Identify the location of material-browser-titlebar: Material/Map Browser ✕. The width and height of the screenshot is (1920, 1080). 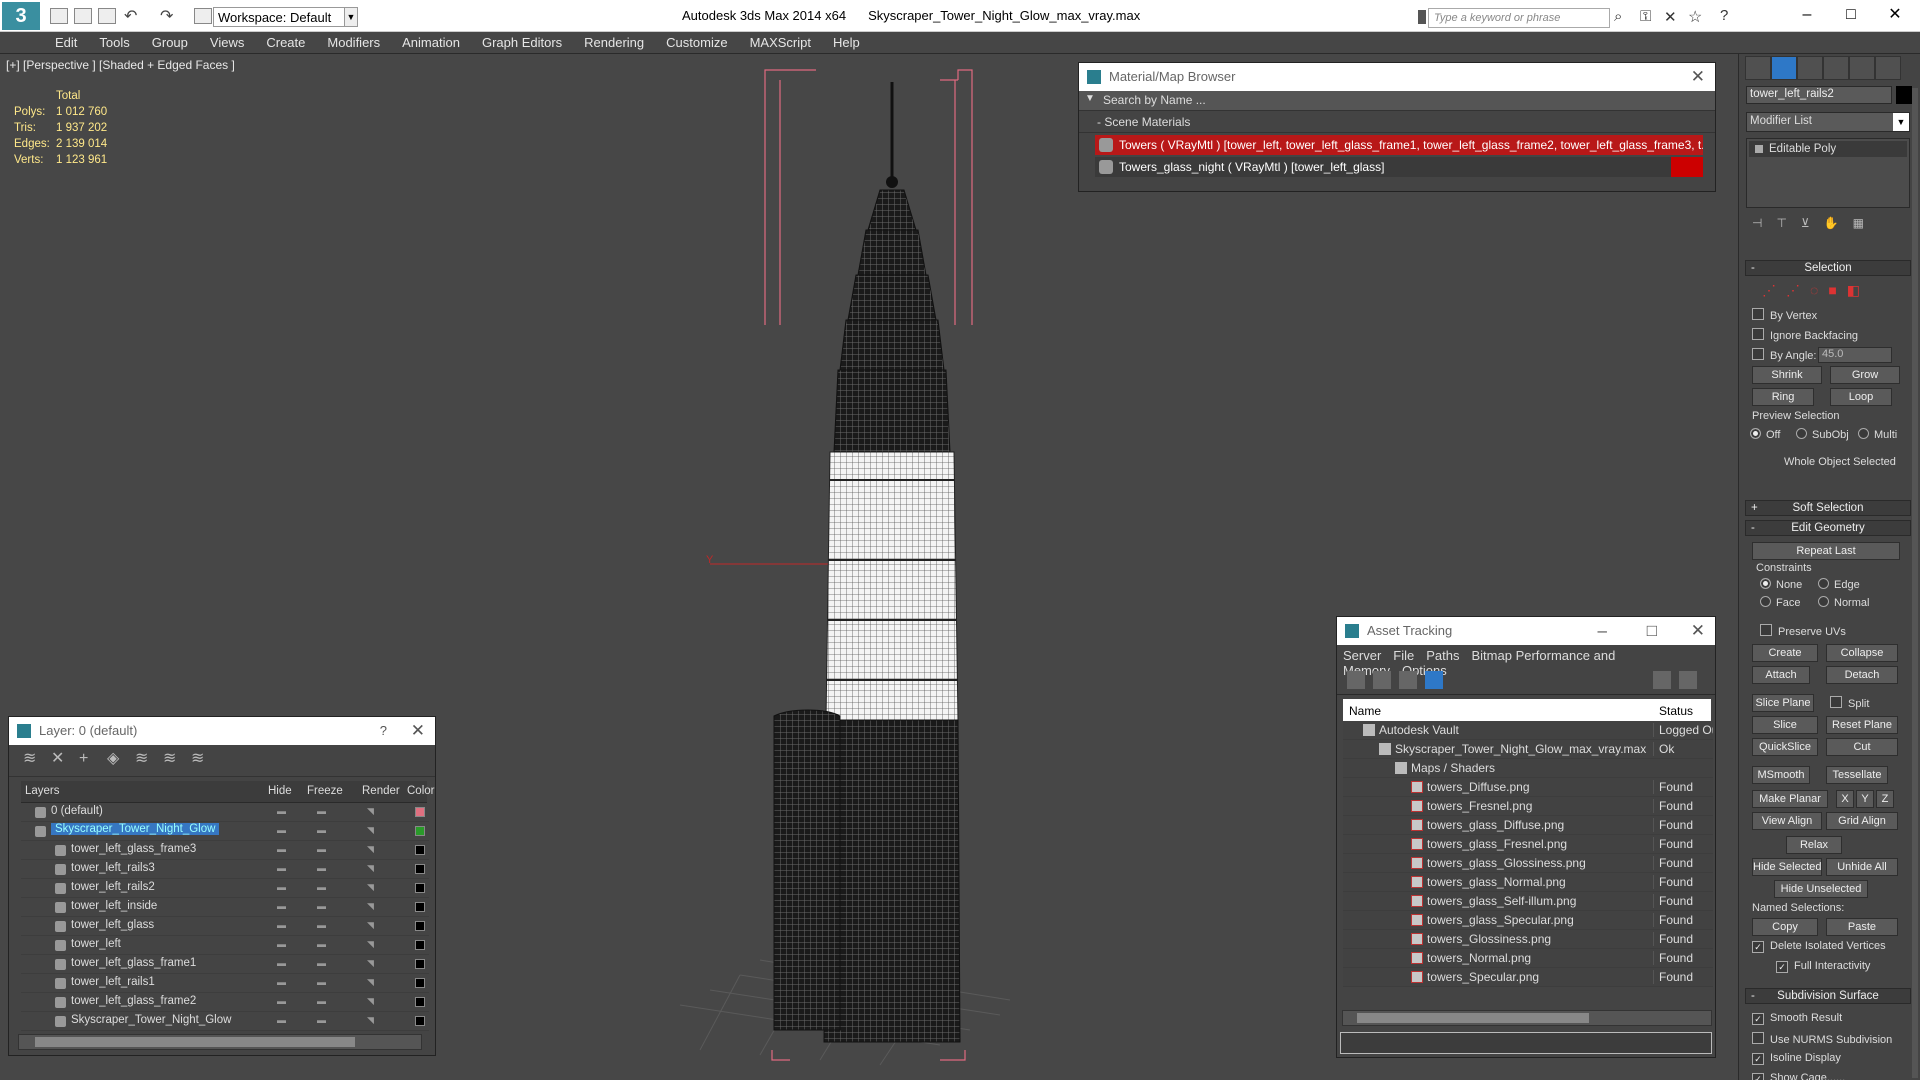
(1397, 77).